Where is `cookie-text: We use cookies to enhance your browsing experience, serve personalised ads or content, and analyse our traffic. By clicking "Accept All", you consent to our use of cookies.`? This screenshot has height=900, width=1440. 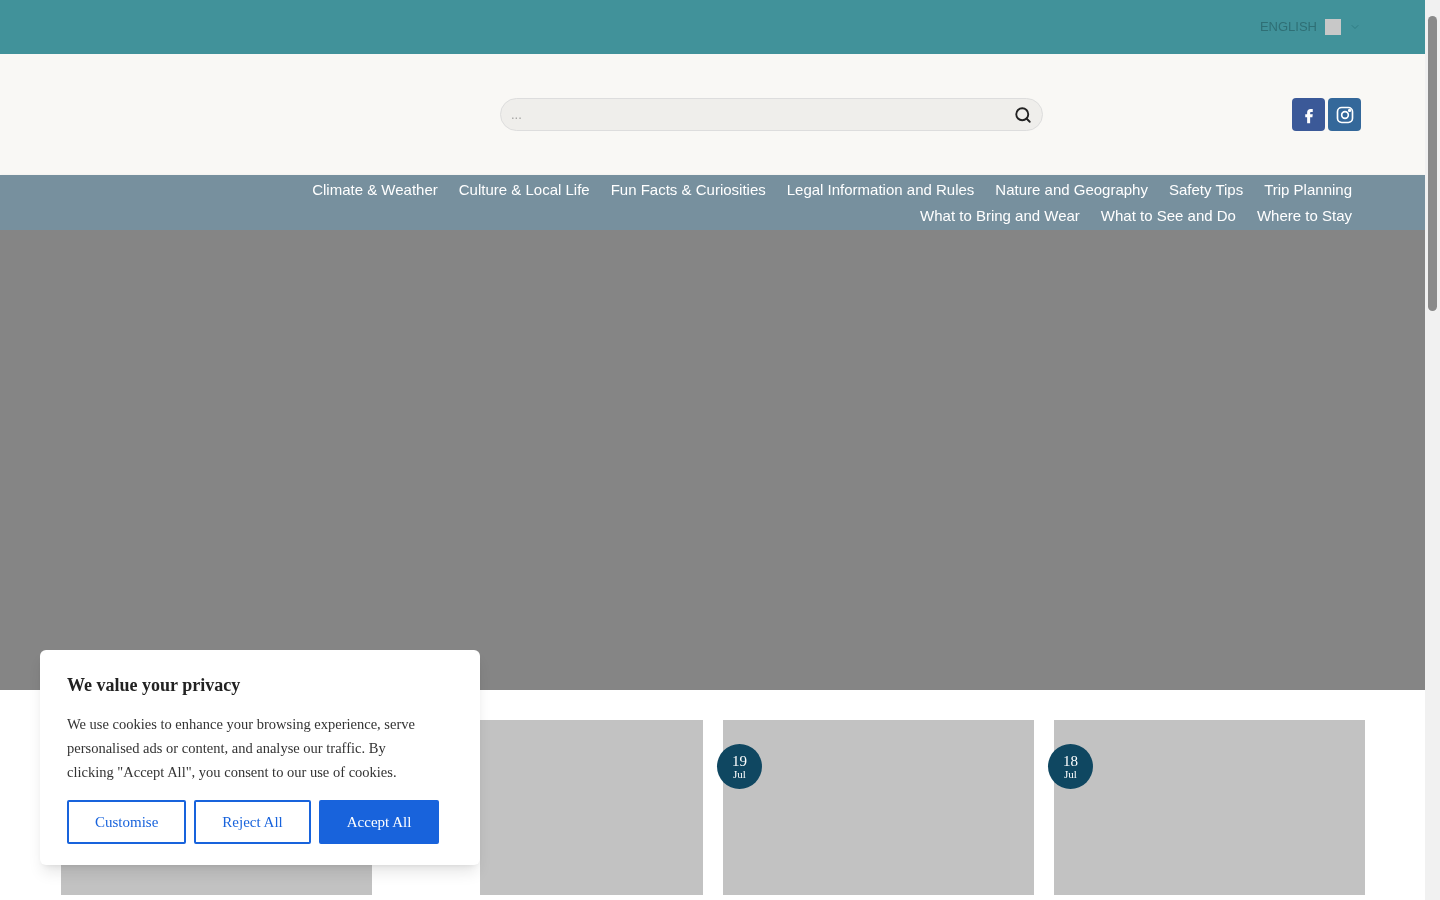
cookie-text: We use cookies to enhance your browsing experience, serve personalised ads or content, and analyse our traffic. By clicking "Accept All", you consent to our use of cookies. is located at coordinates (241, 748).